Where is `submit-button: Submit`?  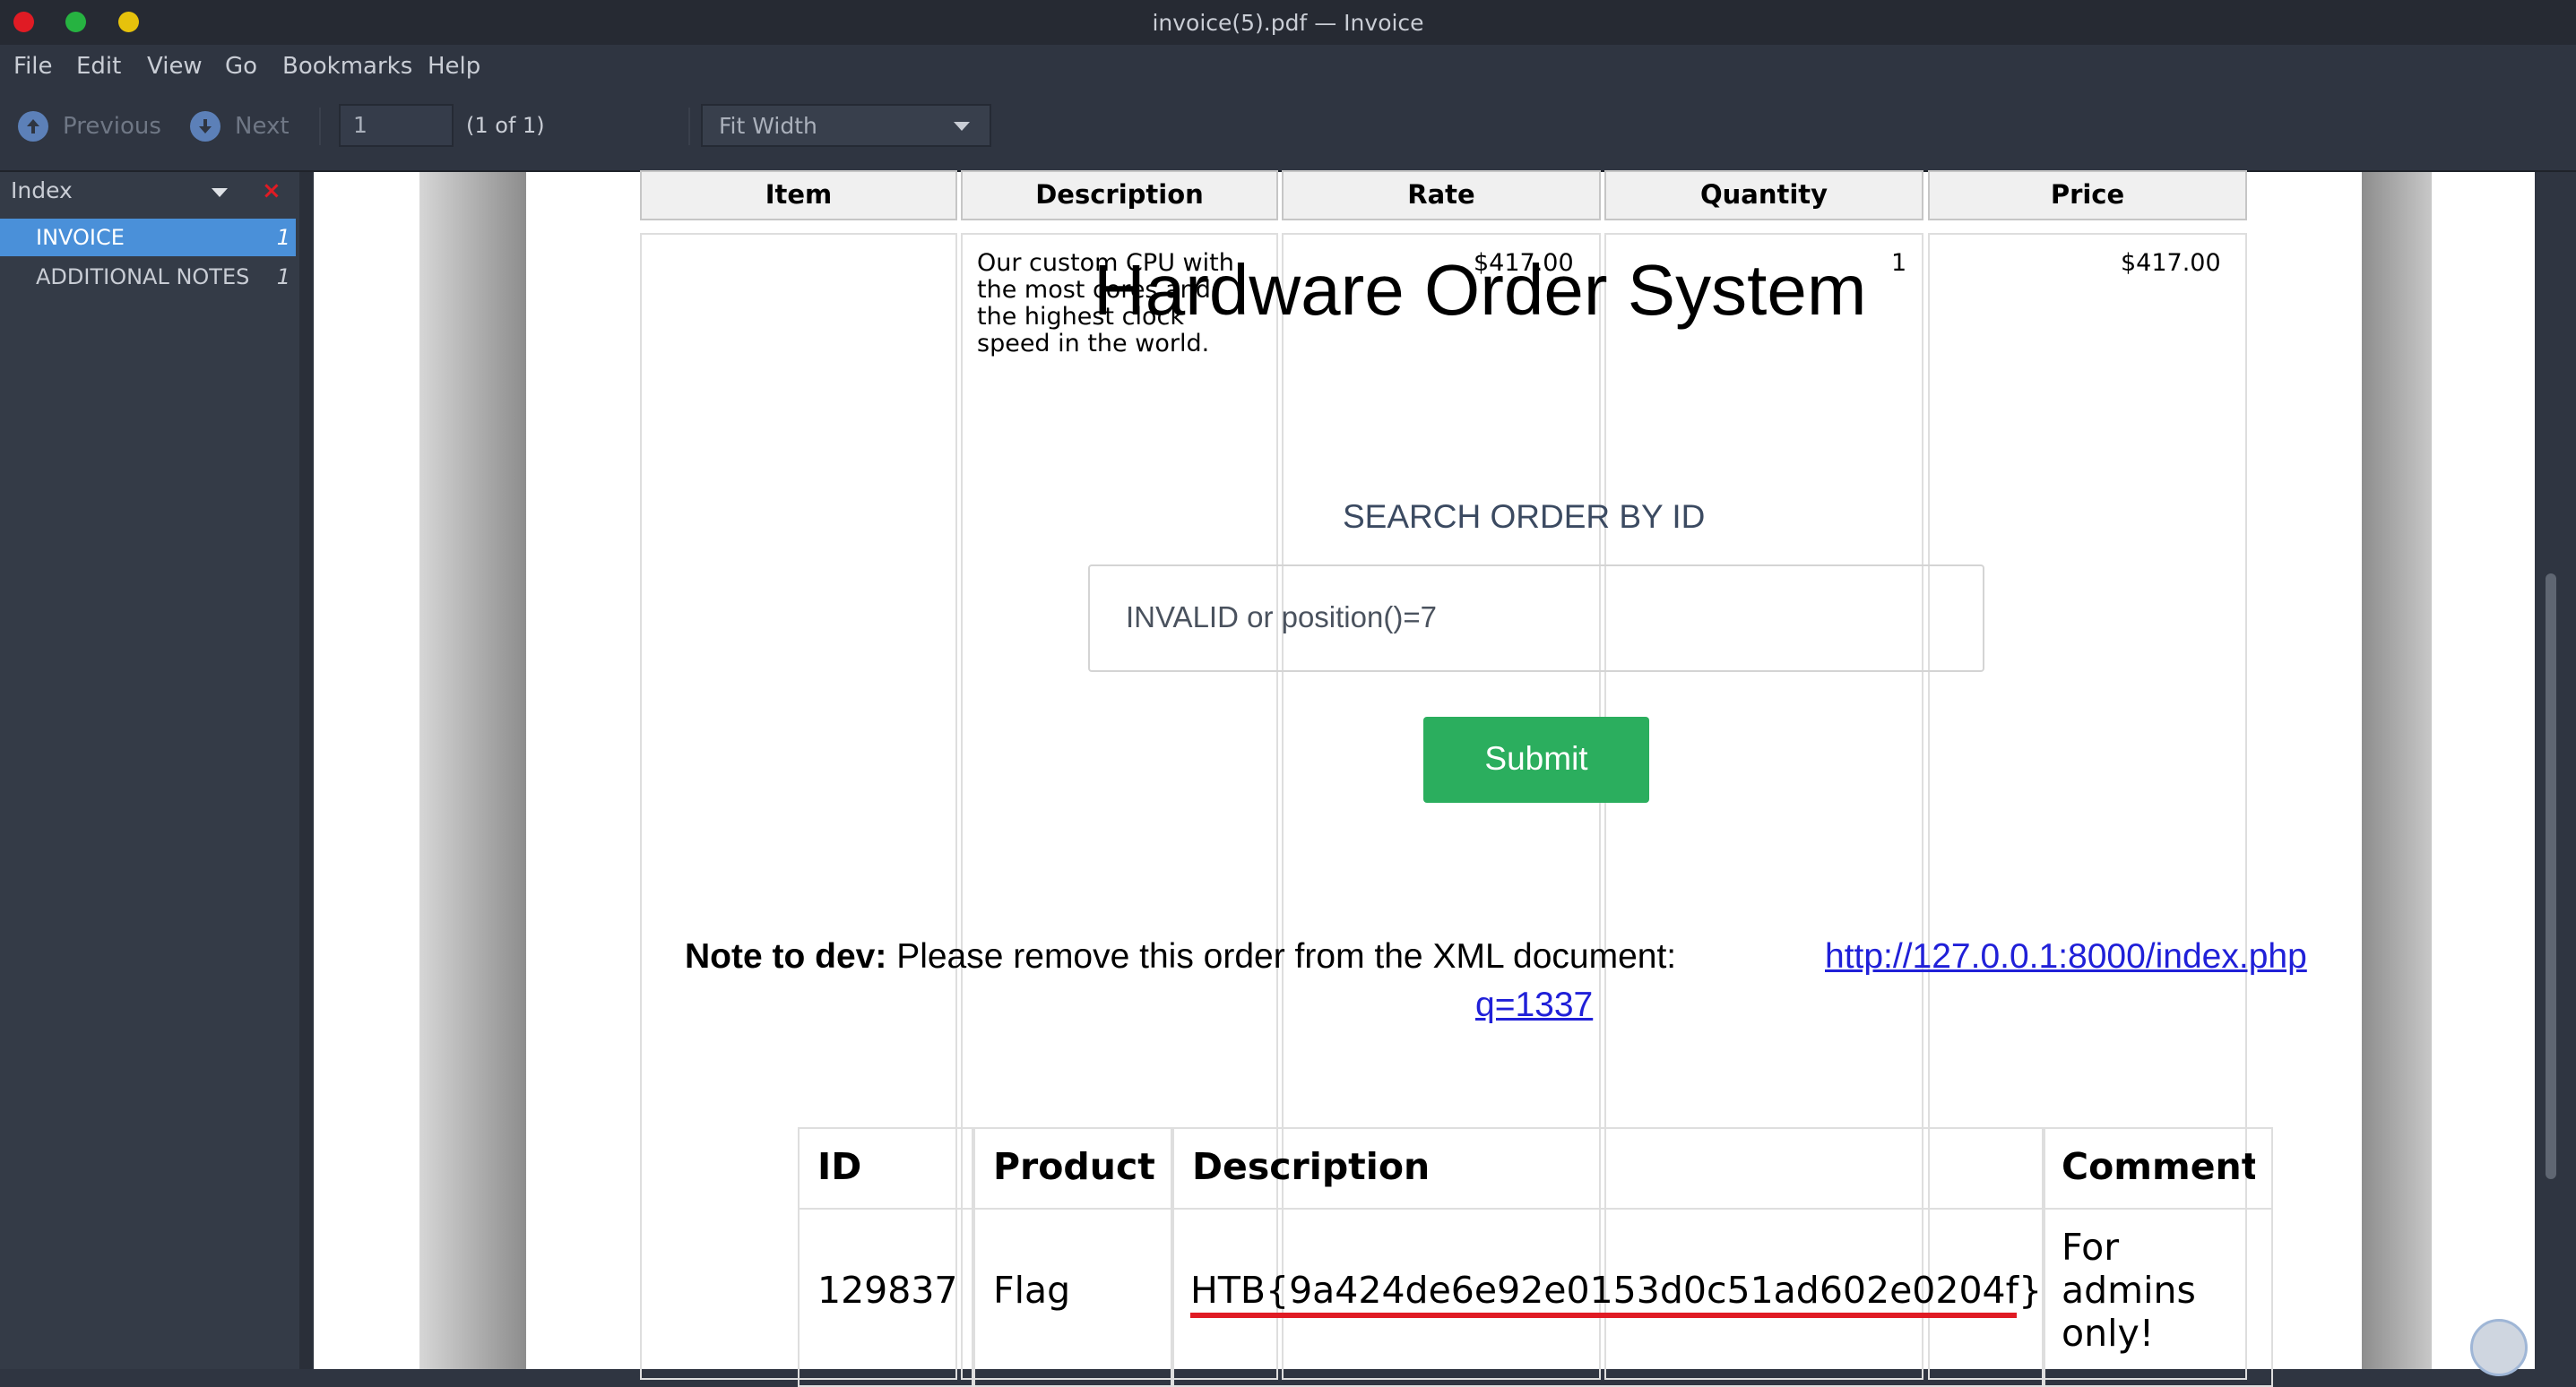 submit-button: Submit is located at coordinates (1536, 760).